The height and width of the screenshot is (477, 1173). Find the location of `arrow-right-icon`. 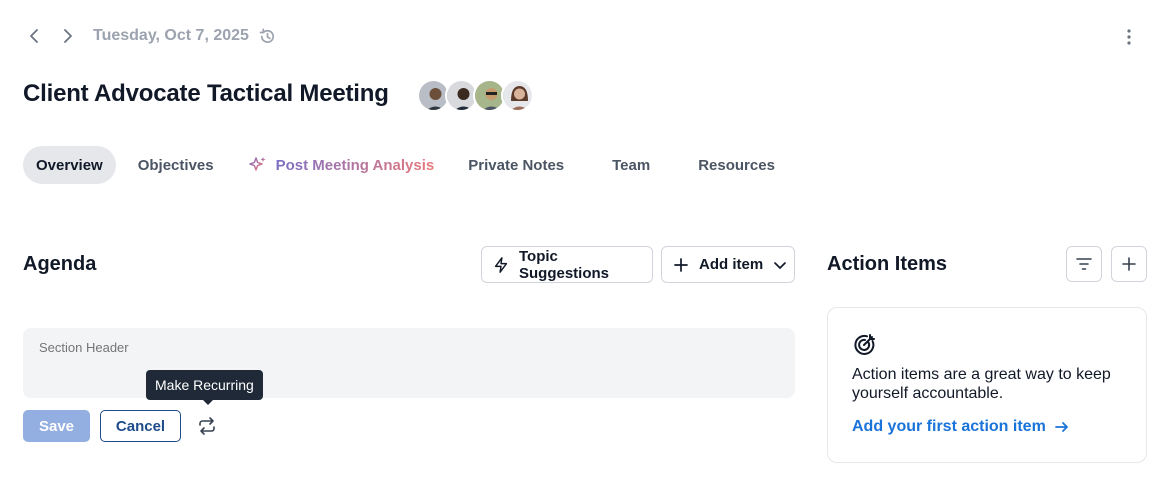

arrow-right-icon is located at coordinates (1061, 427).